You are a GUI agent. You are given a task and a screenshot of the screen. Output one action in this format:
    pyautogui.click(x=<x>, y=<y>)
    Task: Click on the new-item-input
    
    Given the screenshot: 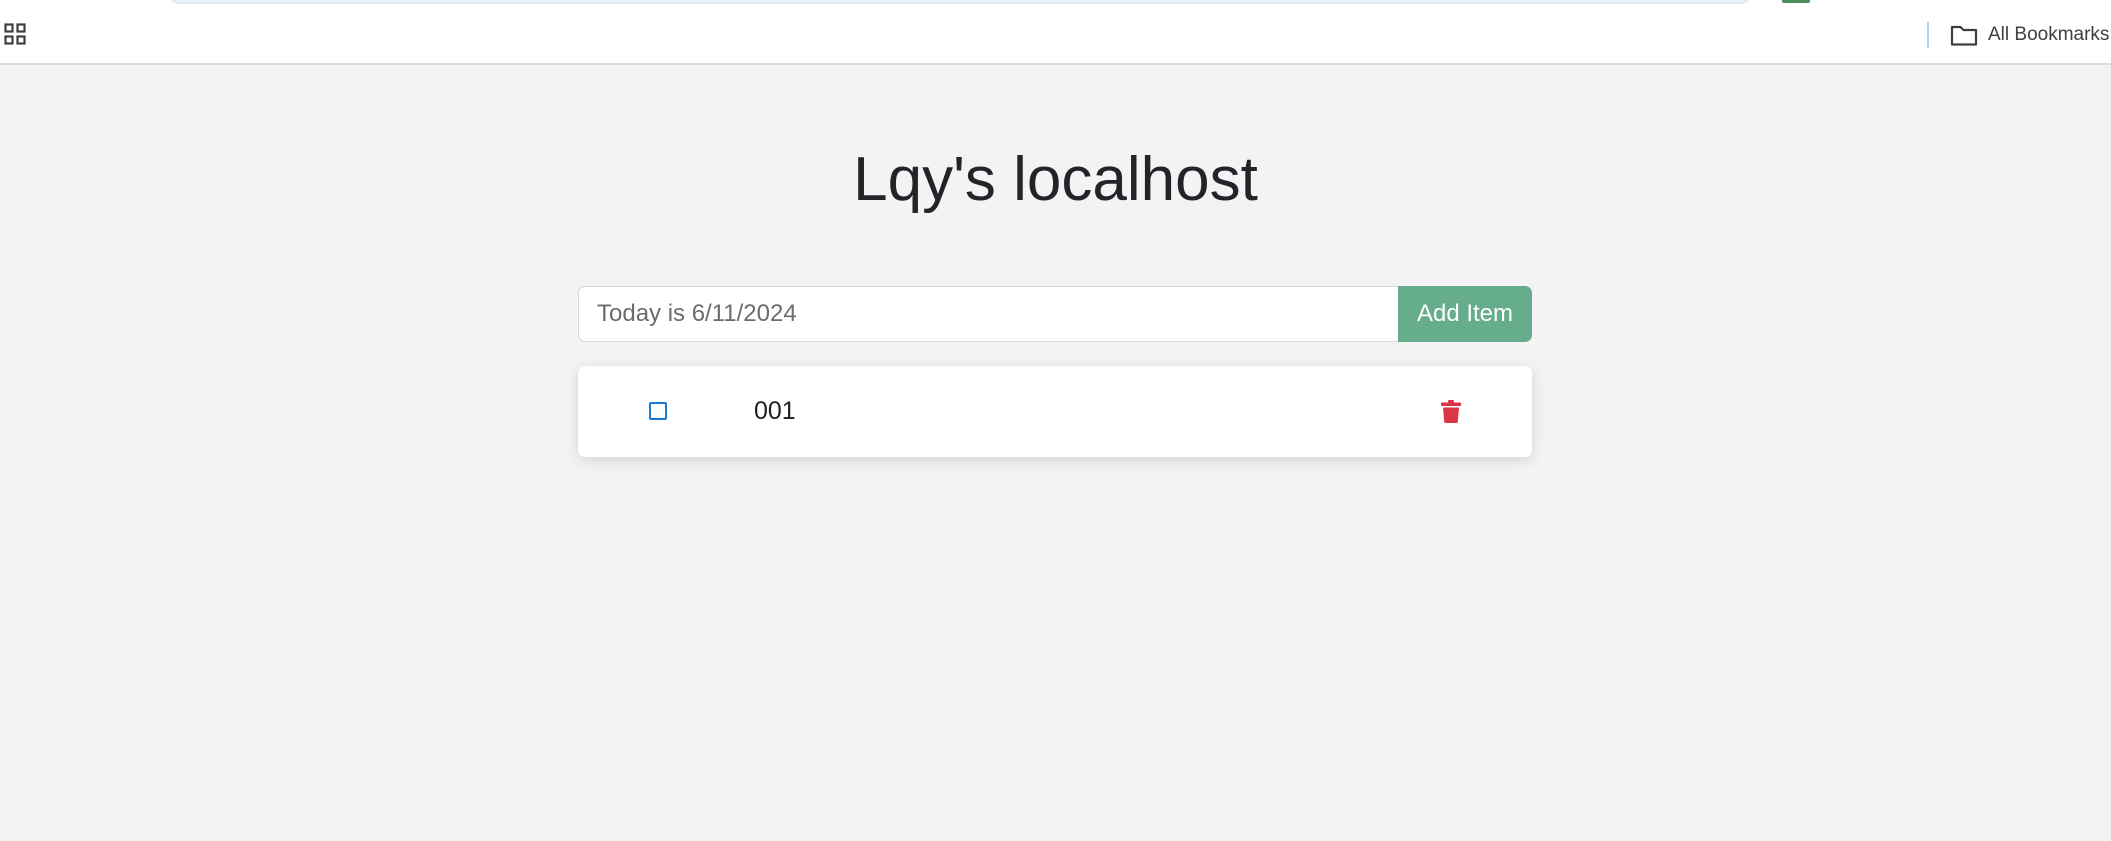 What is the action you would take?
    pyautogui.click(x=988, y=314)
    